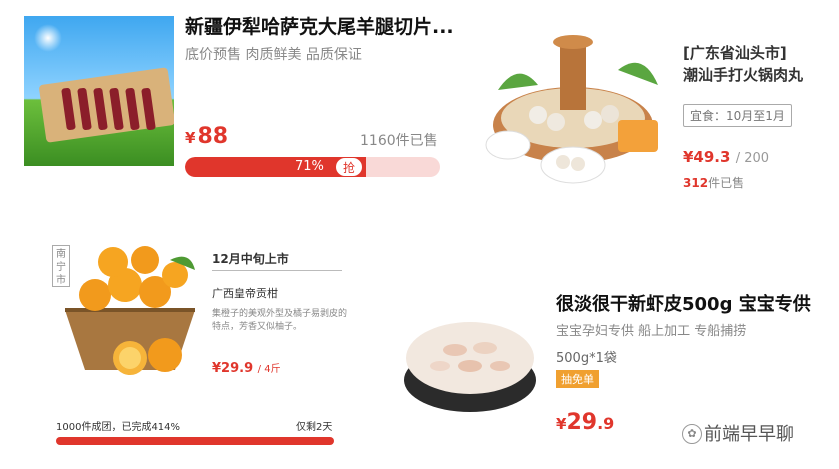 The height and width of the screenshot is (469, 839). I want to click on lamb-leg-image, so click(99, 91).